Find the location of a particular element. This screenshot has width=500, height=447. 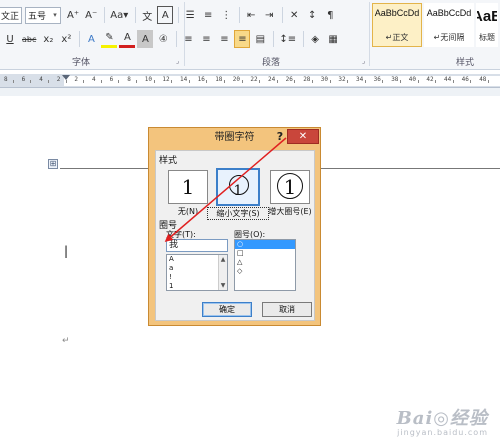

show-marks-icon: ¶ is located at coordinates (330, 15).